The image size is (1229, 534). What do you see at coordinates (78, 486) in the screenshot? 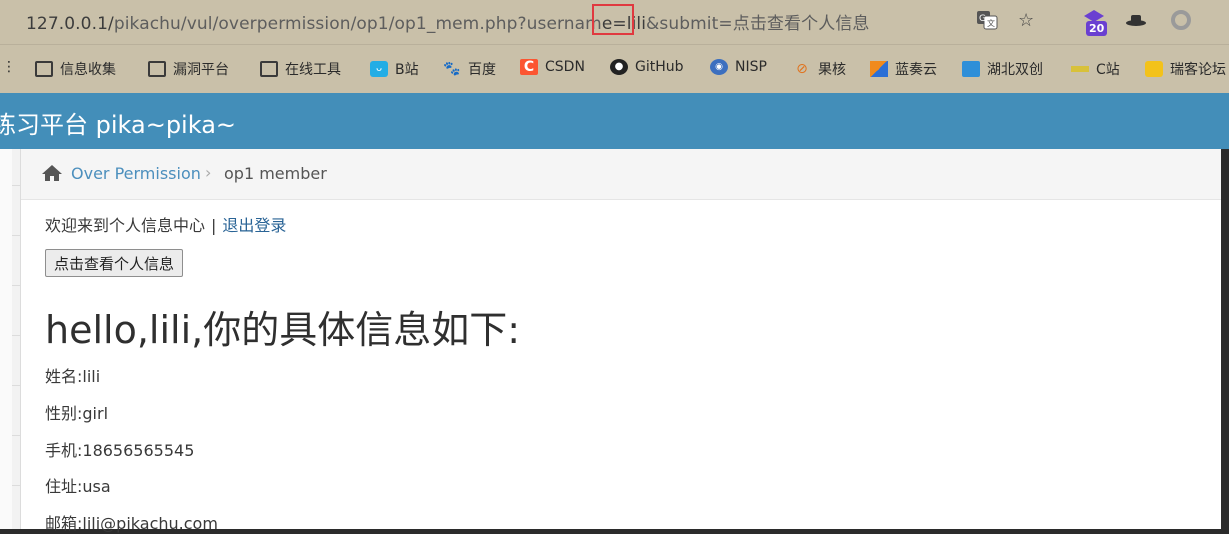
I see `info-address: 住址:usa` at bounding box center [78, 486].